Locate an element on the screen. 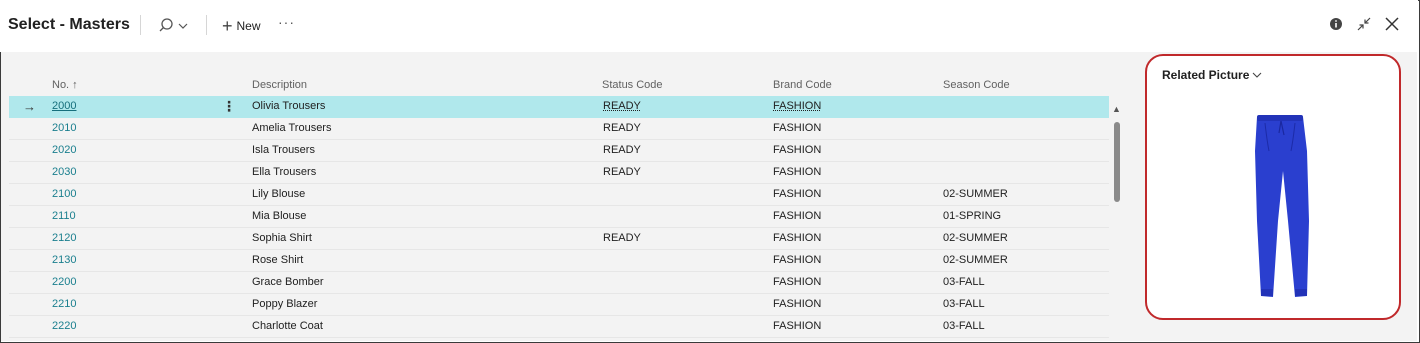 The width and height of the screenshot is (1420, 343). plus-icon: + is located at coordinates (227, 26).